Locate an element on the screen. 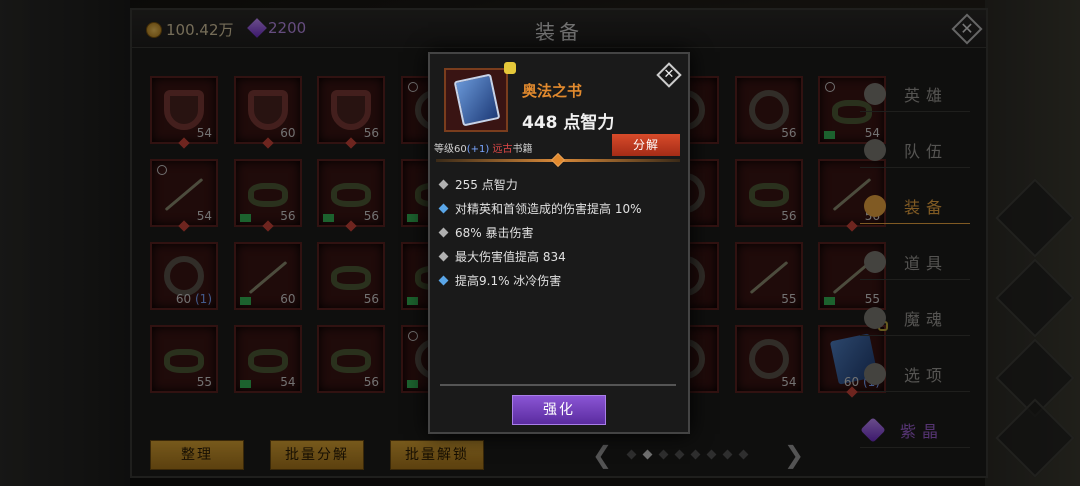 This screenshot has width=1080, height=486. item-category: 书籍 is located at coordinates (522, 149).